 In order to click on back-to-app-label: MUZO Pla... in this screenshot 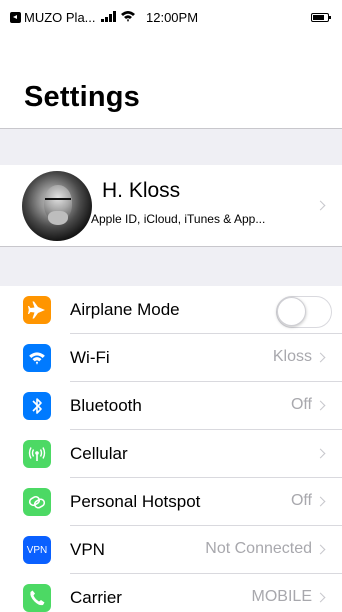, I will do `click(60, 17)`.